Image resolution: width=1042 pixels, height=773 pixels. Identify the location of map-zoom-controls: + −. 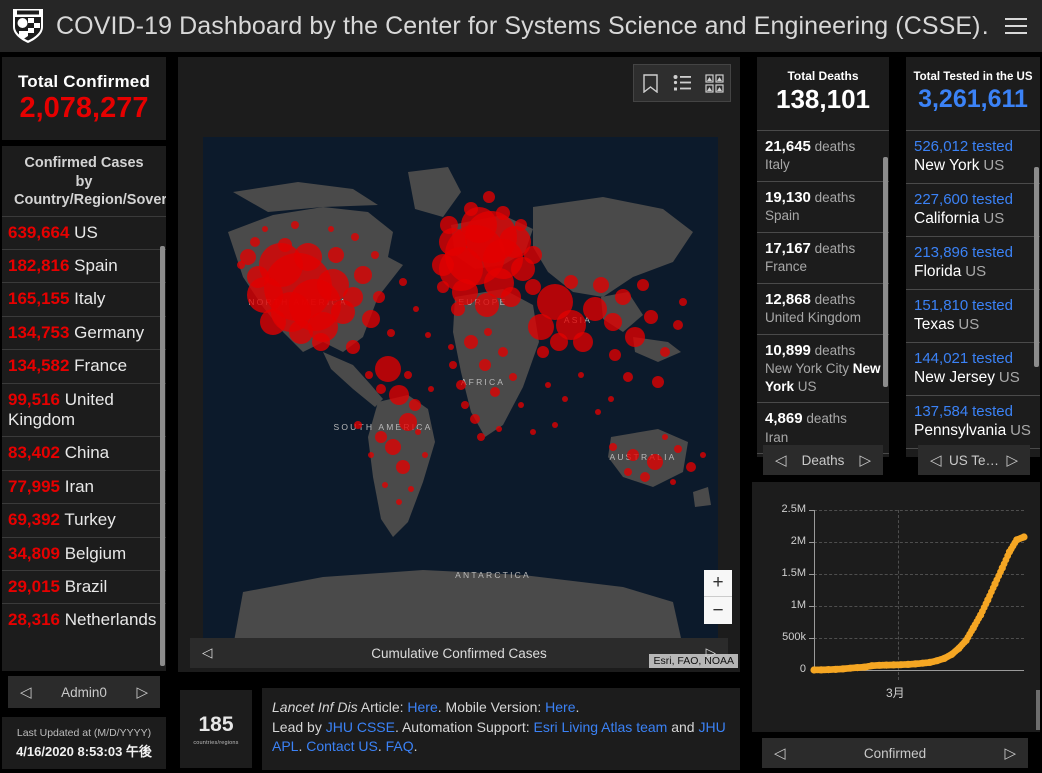
(718, 597).